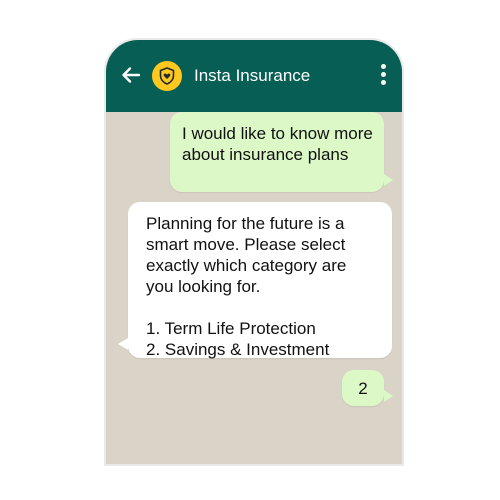  Describe the element at coordinates (123, 344) in the screenshot. I see `incoming-bubble-tail` at that location.